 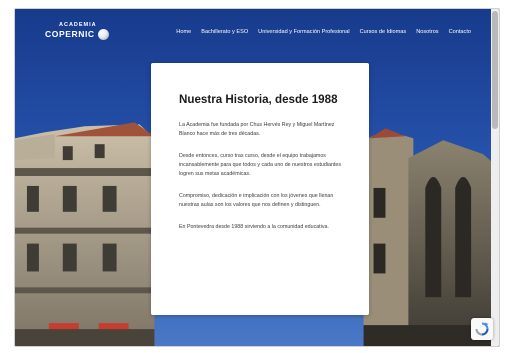 I want to click on globe-icon, so click(x=103, y=34).